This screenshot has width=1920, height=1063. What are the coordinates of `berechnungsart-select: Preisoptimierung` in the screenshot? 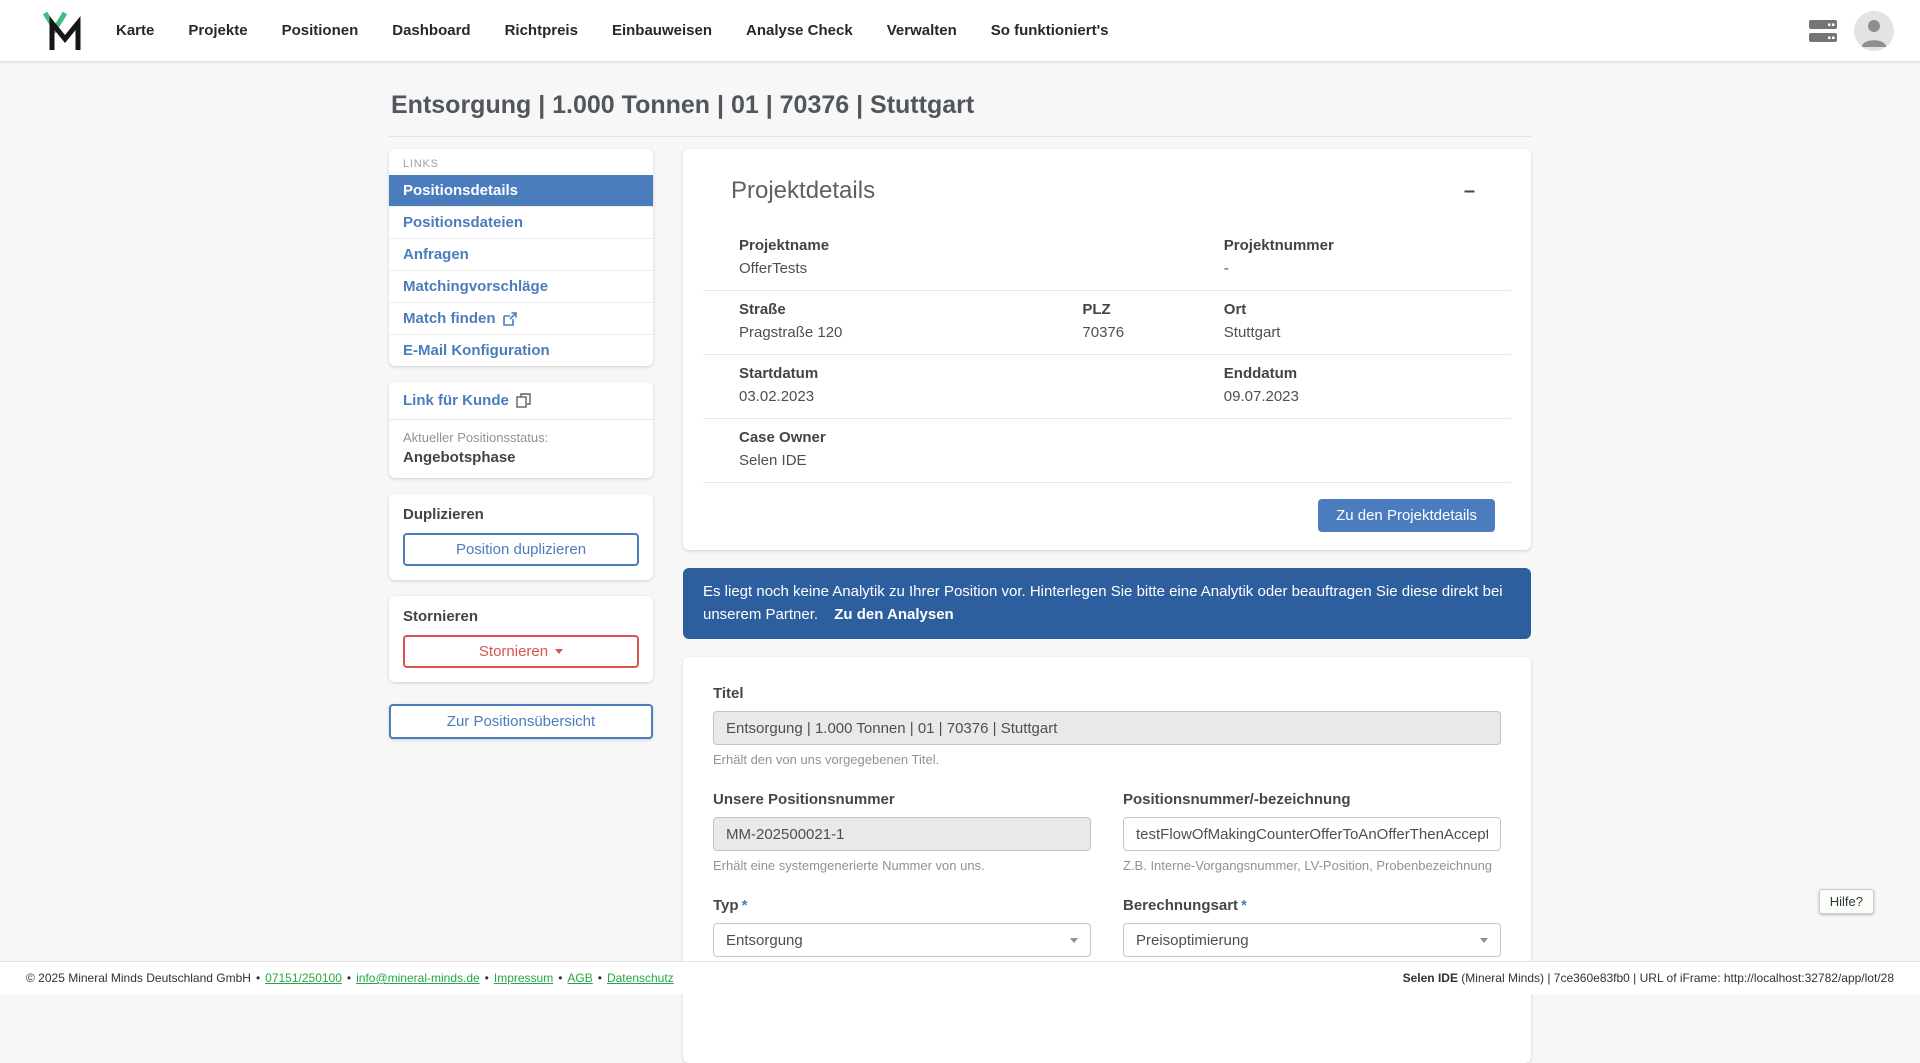 It's located at (1312, 940).